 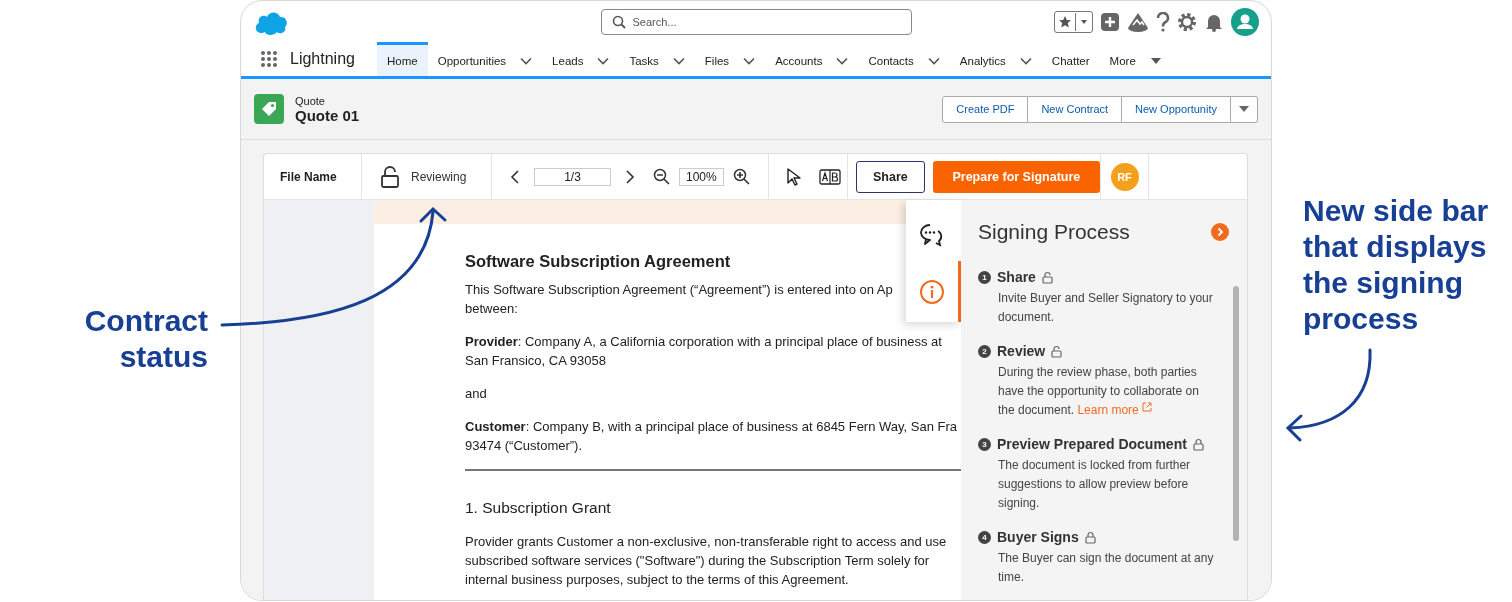 I want to click on nav-tab: Accounts, so click(x=812, y=59).